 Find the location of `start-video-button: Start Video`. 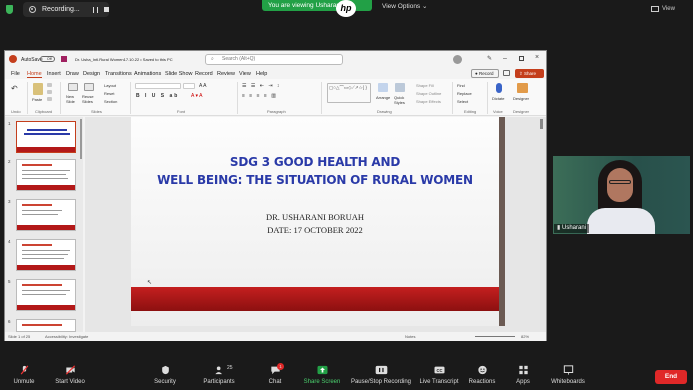

start-video-button: Start Video is located at coordinates (70, 375).